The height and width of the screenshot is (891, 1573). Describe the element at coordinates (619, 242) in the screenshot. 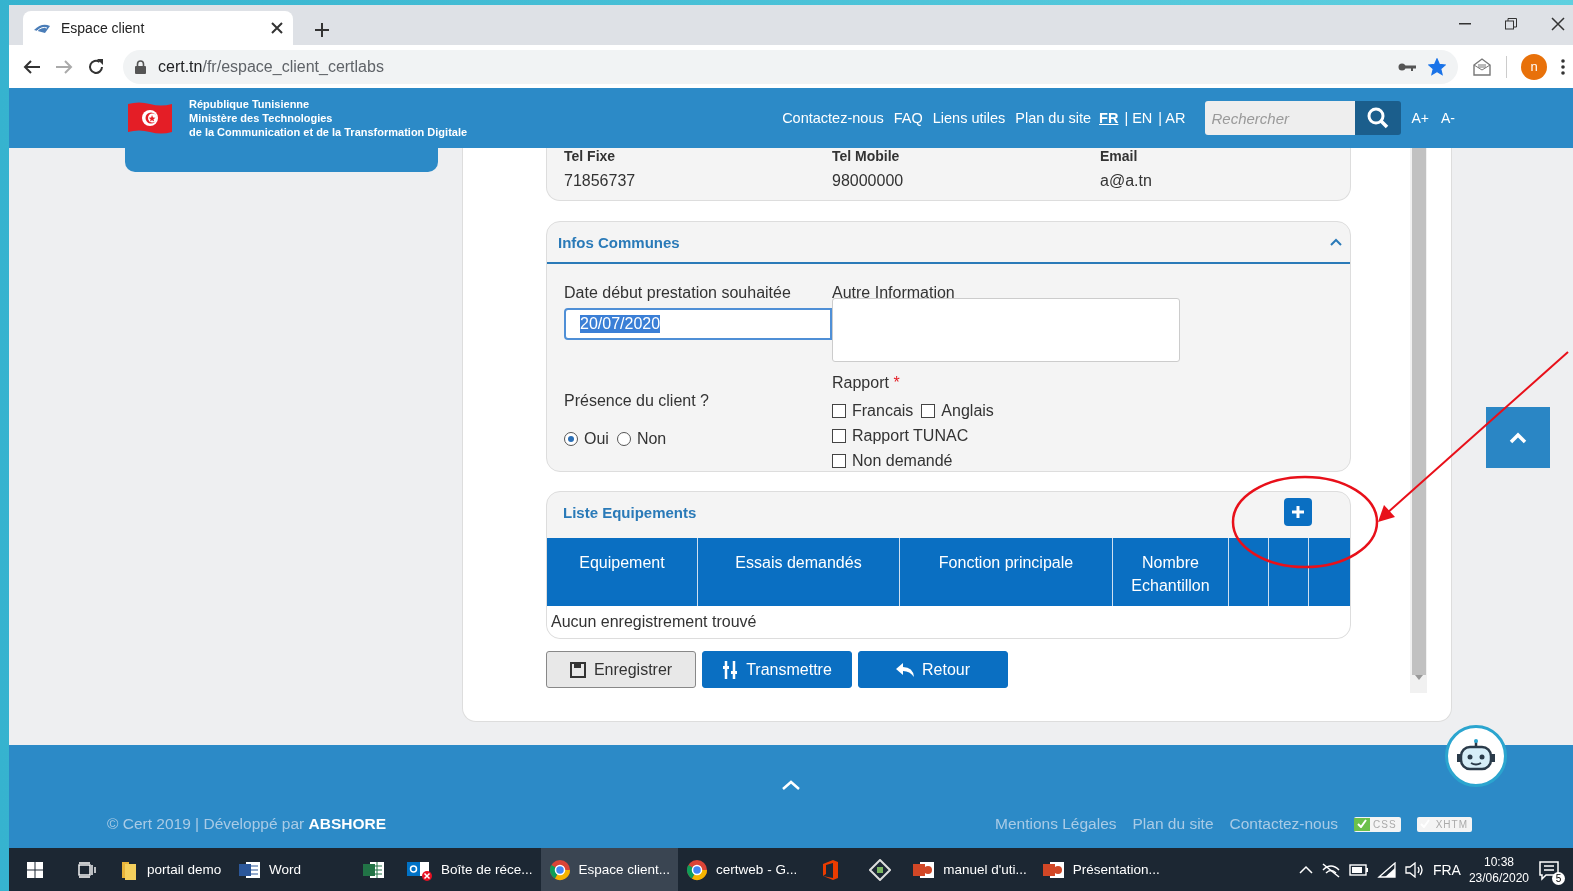

I see `panel-title: Infos Communes` at that location.